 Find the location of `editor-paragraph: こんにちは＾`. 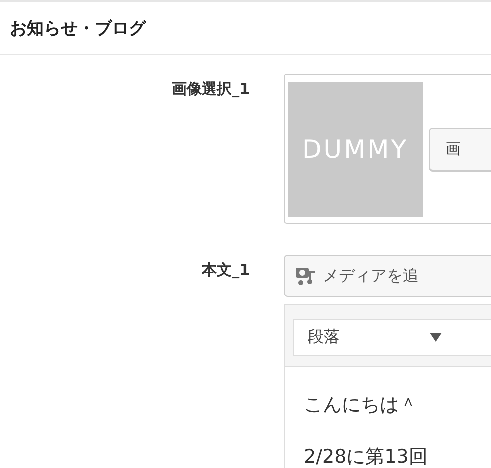

editor-paragraph: こんにちは＾ is located at coordinates (361, 405).